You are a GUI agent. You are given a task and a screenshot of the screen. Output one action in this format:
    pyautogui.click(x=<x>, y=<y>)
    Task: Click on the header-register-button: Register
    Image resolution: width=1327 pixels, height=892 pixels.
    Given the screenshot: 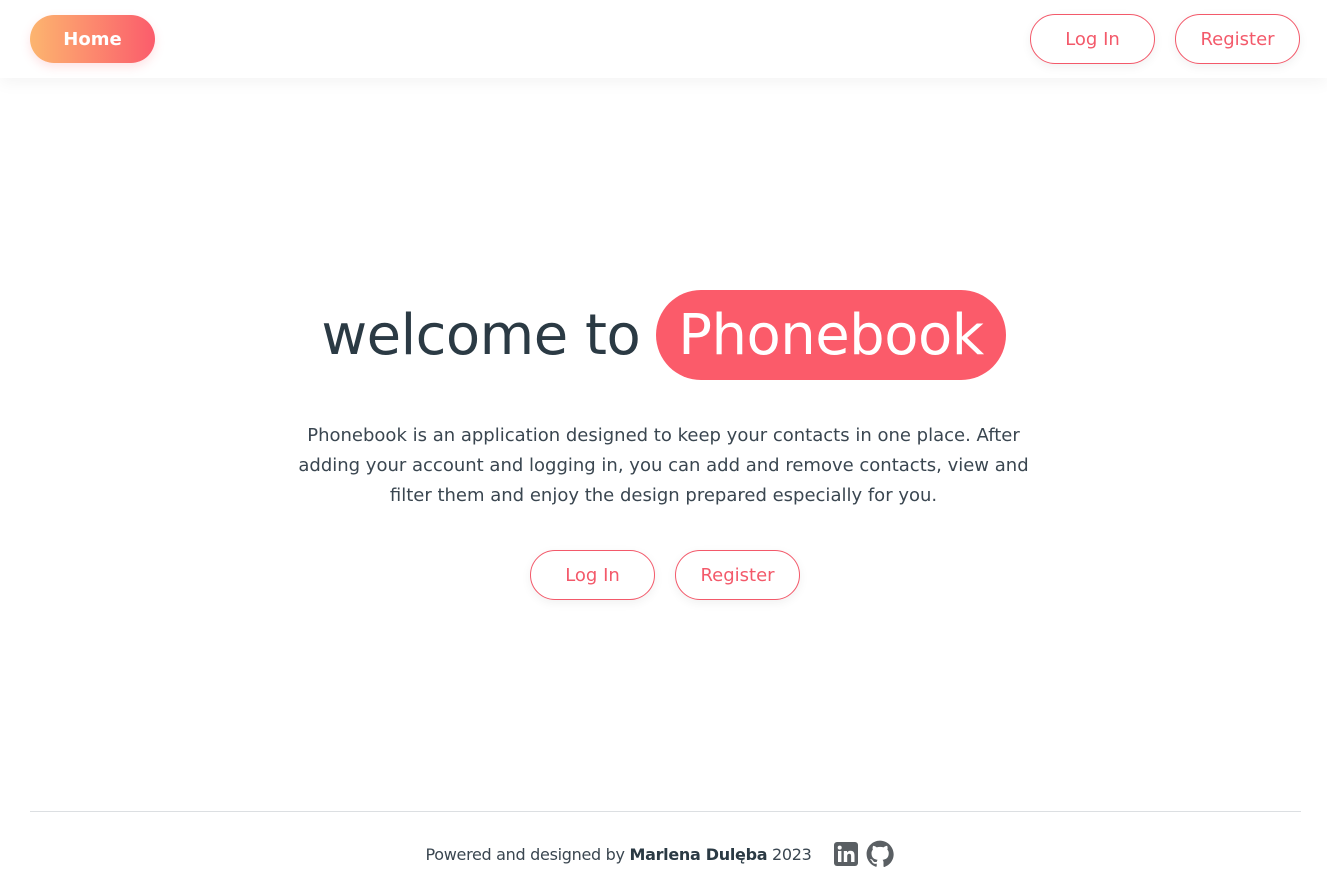 What is the action you would take?
    pyautogui.click(x=1237, y=39)
    